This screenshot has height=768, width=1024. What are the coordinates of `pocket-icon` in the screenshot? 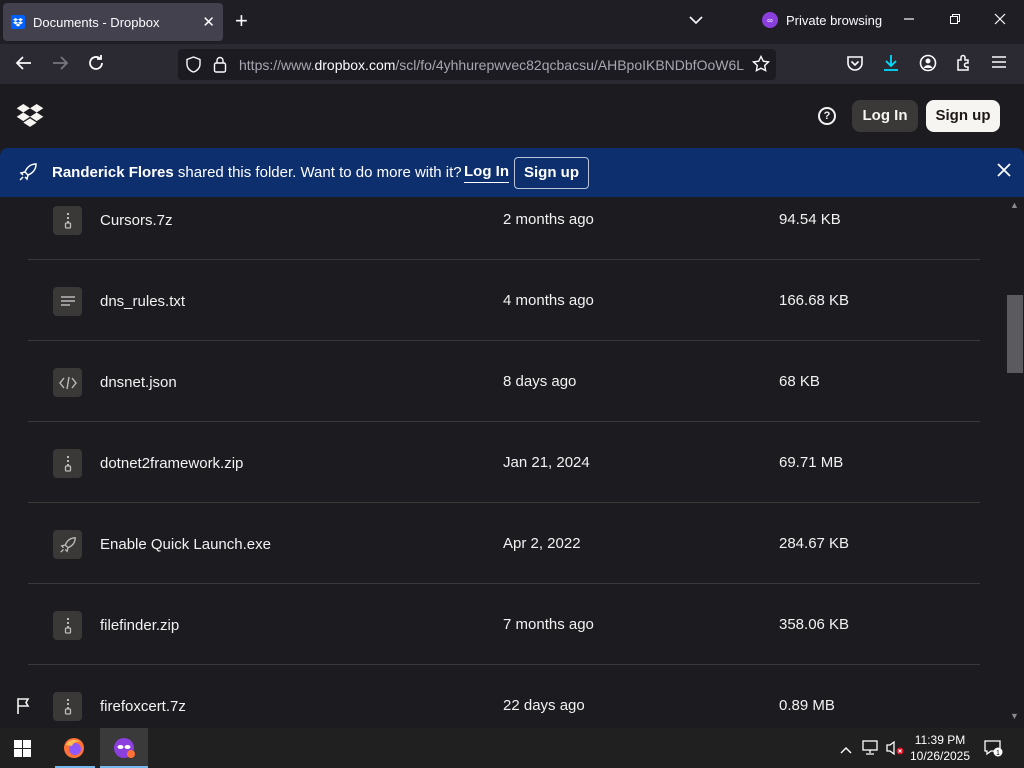 It's located at (855, 65).